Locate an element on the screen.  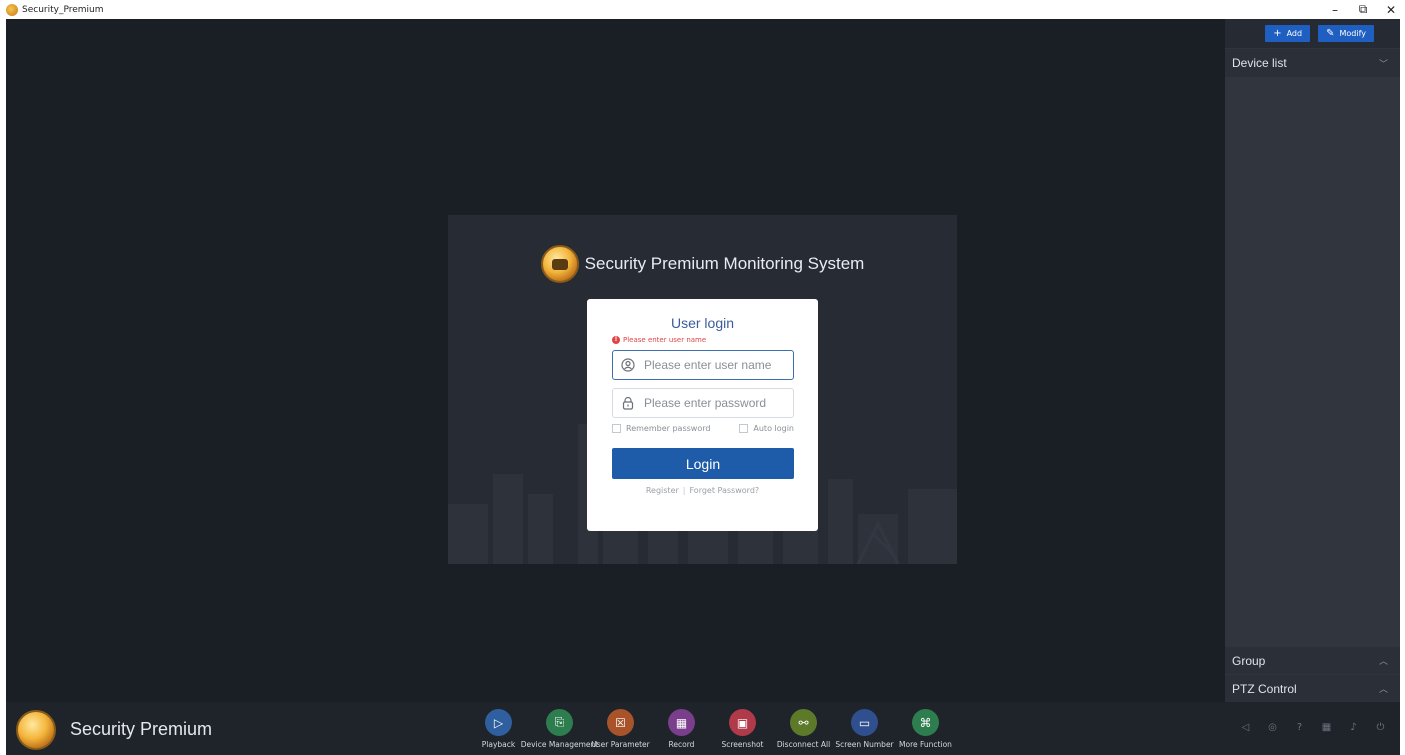
device-management-button: ⎘ Device Management is located at coordinates (559, 729).